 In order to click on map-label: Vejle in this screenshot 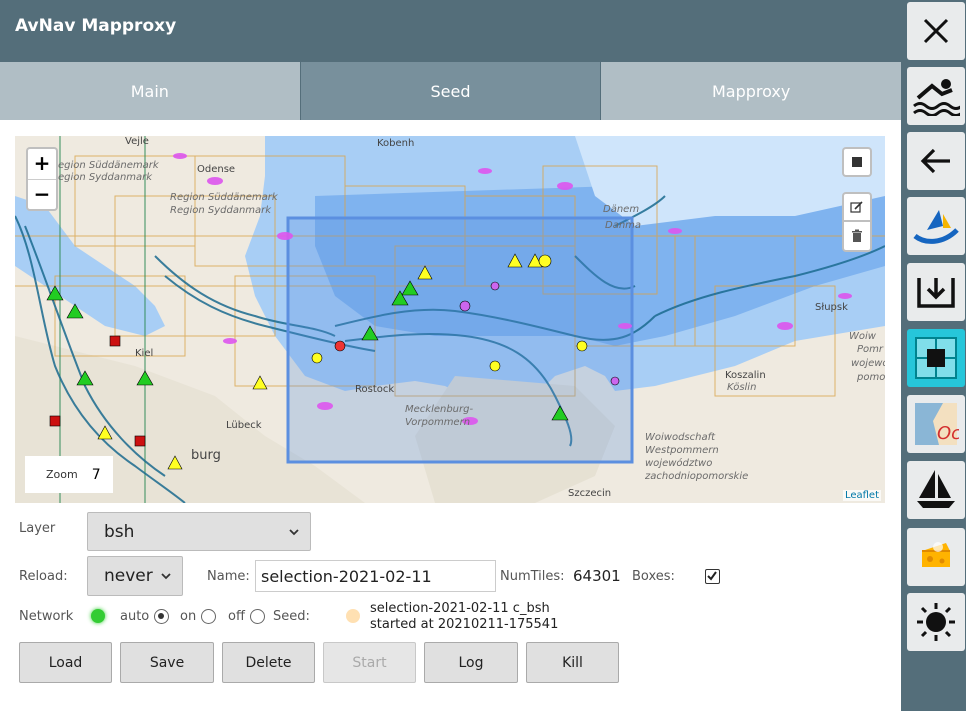, I will do `click(137, 142)`.